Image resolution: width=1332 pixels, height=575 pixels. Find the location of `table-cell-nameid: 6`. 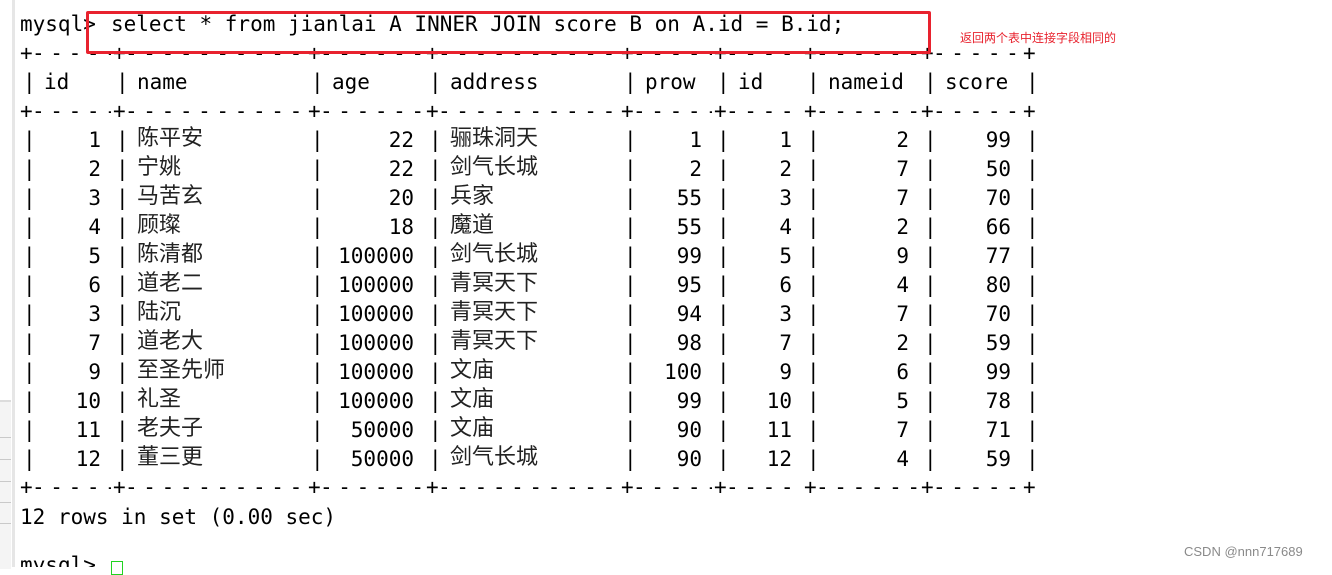

table-cell-nameid: 6 is located at coordinates (902, 372).